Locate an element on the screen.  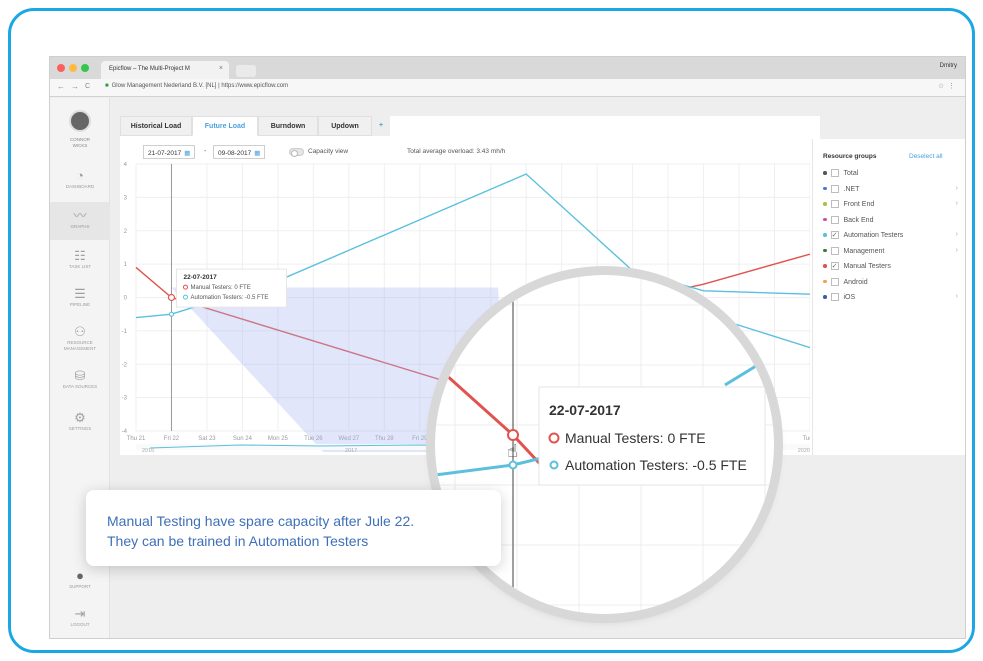
sidebar-item-data-sources: ⛁ DATA SOURCES is located at coordinates (80, 381).